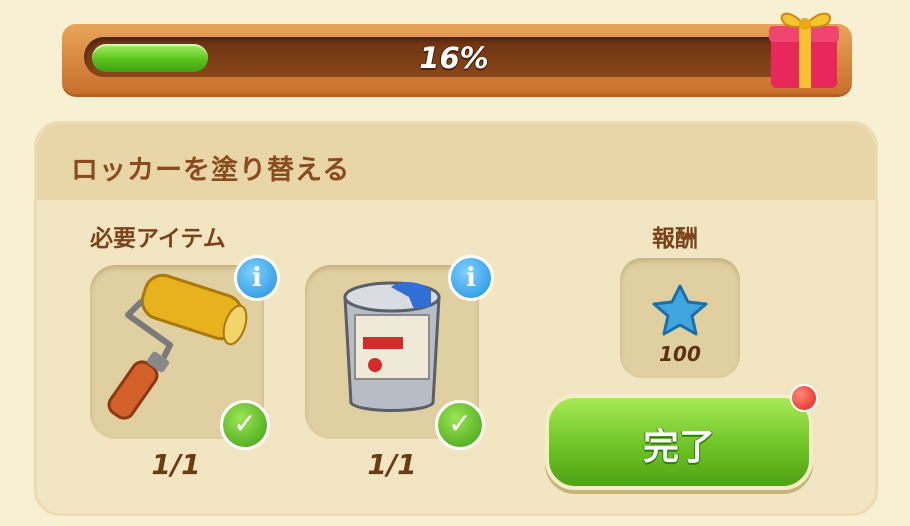  Describe the element at coordinates (211, 170) in the screenshot. I see `task-title: ロッカーを塗り替える` at that location.